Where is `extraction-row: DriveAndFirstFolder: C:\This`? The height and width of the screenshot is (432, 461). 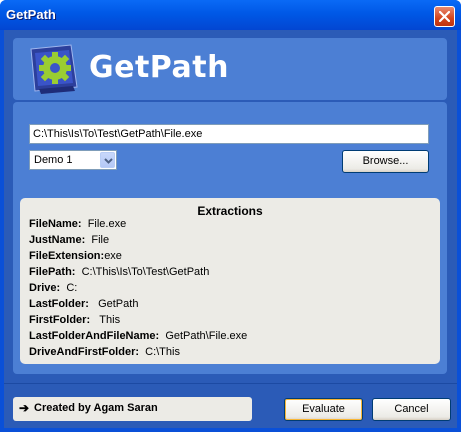
extraction-row: DriveAndFirstFolder: C:\This is located at coordinates (104, 352).